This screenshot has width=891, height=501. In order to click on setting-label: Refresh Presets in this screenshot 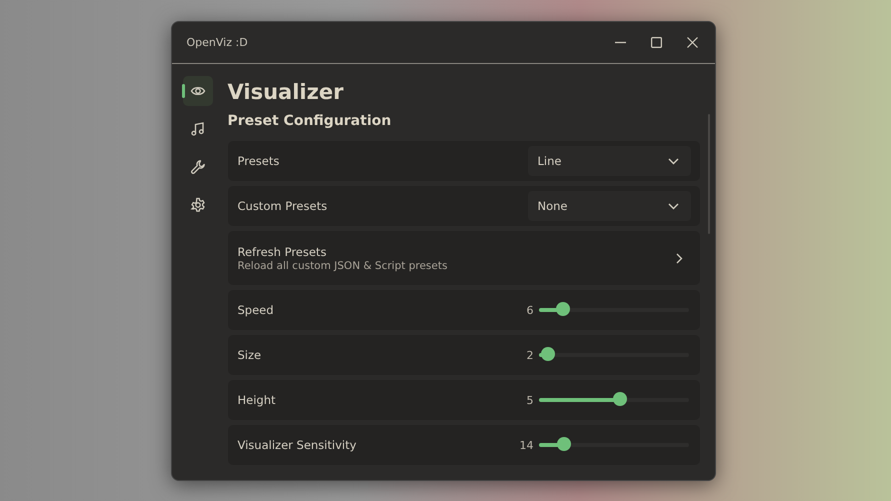, I will do `click(283, 251)`.